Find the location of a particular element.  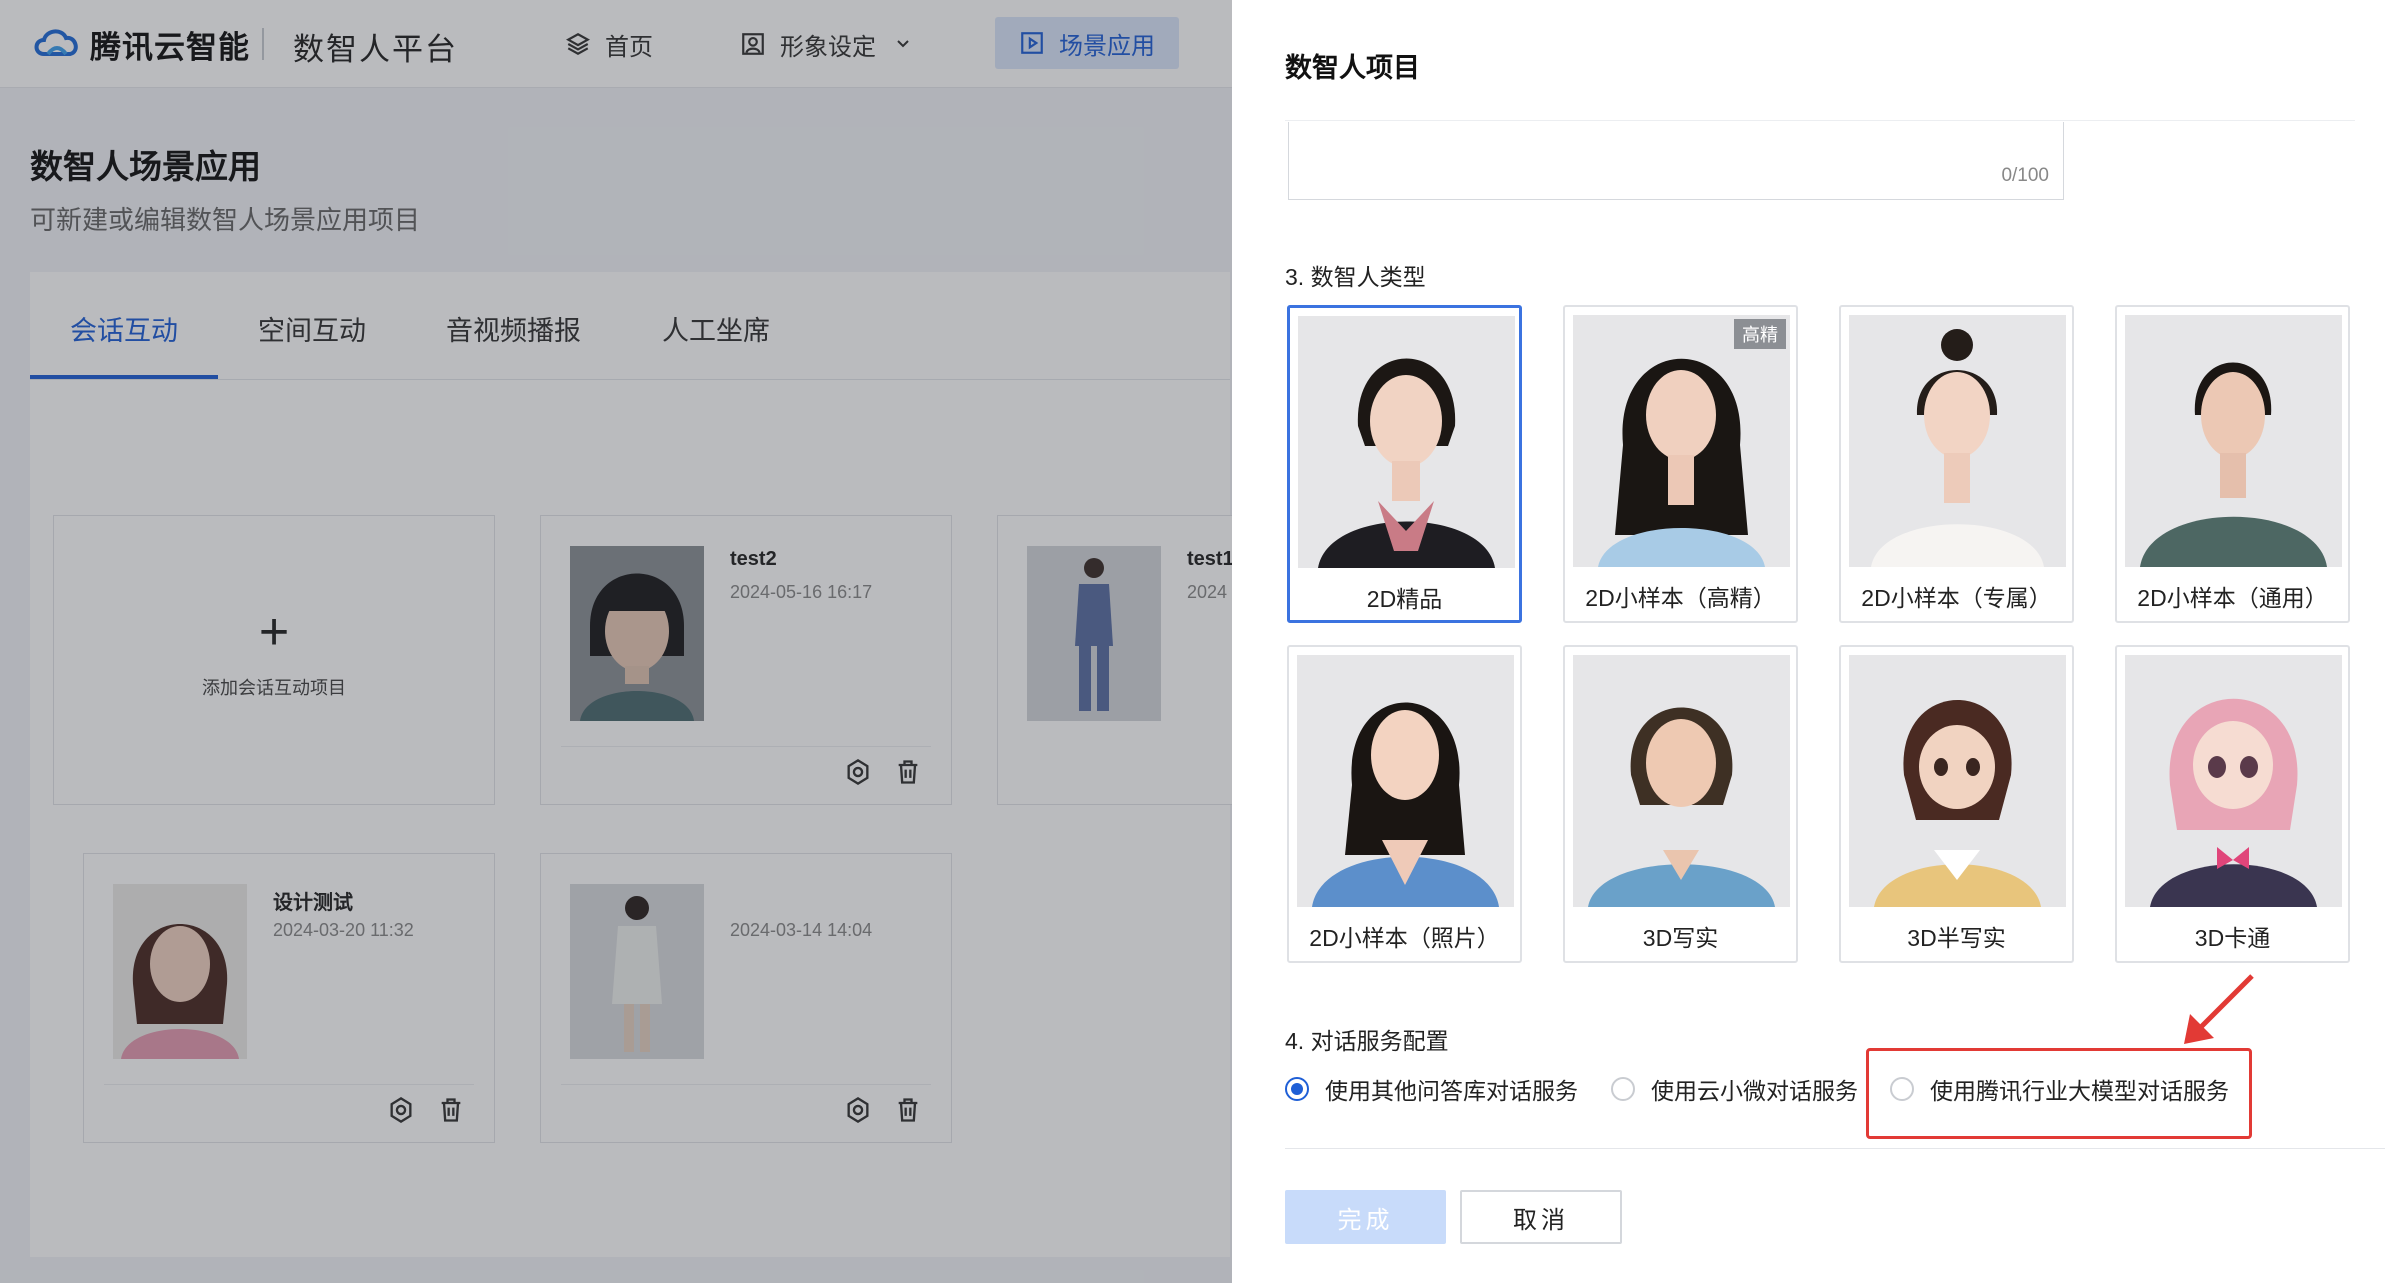

char-counter: 0/100 is located at coordinates (2025, 175).